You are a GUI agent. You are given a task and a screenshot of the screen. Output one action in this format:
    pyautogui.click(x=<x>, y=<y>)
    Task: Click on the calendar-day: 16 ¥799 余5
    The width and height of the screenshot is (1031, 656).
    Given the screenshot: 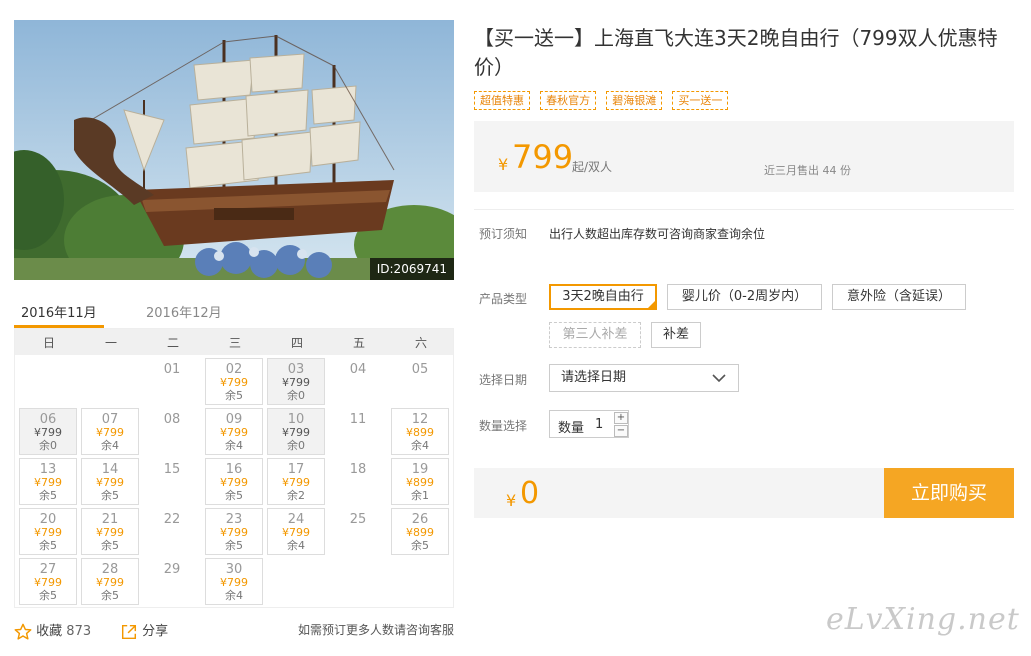 What is the action you would take?
    pyautogui.click(x=234, y=481)
    